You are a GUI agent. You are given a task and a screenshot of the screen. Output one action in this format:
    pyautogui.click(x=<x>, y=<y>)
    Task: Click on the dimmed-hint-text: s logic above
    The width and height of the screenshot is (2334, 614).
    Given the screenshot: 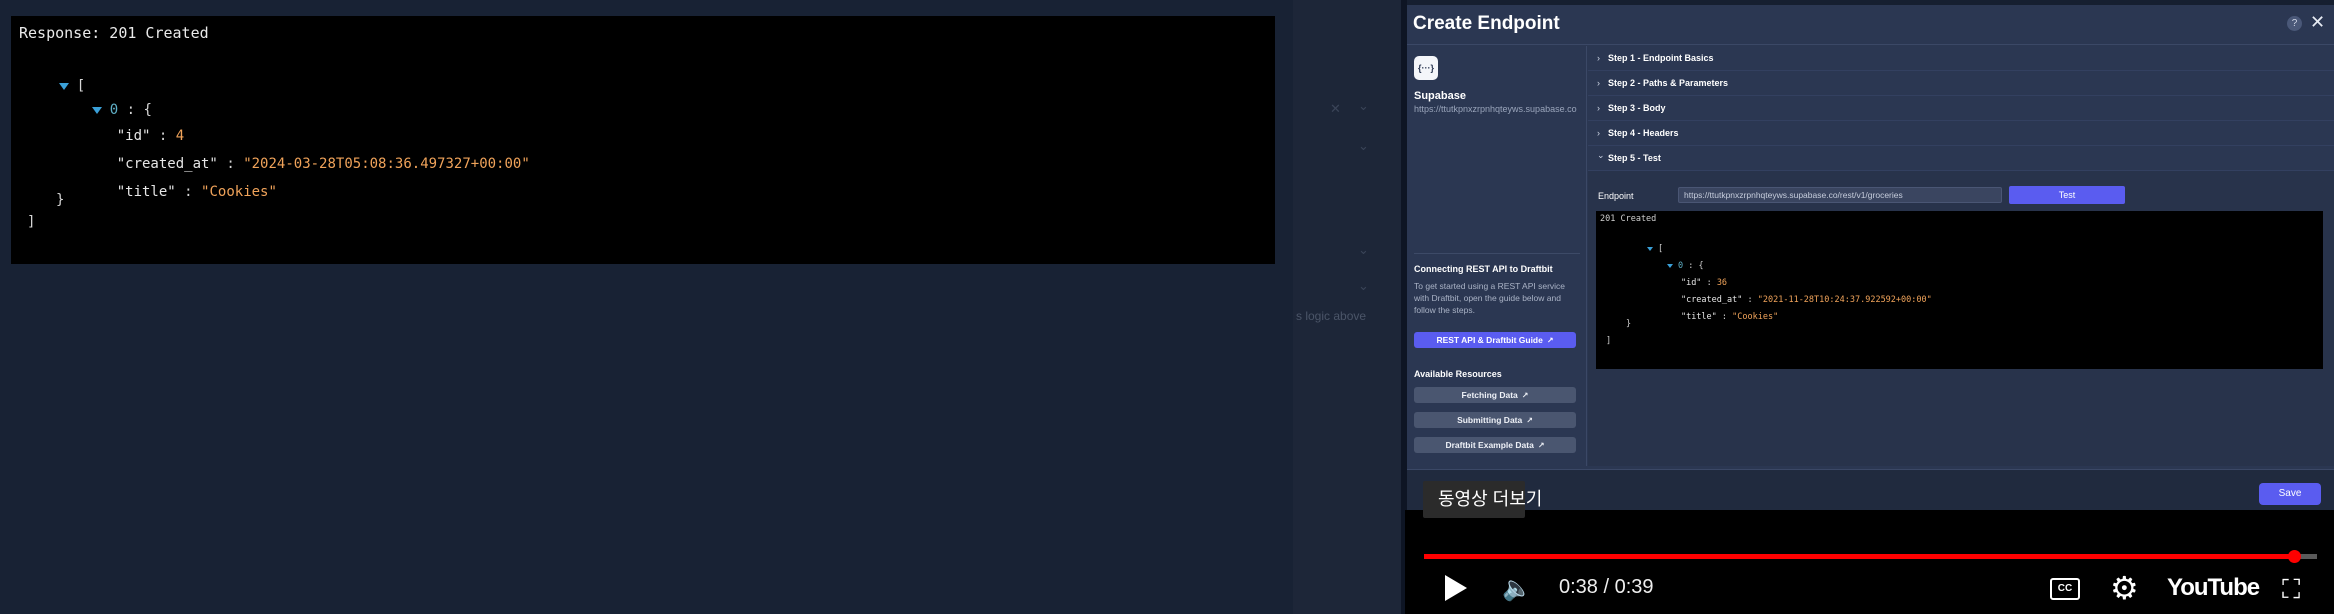 What is the action you would take?
    pyautogui.click(x=1331, y=316)
    